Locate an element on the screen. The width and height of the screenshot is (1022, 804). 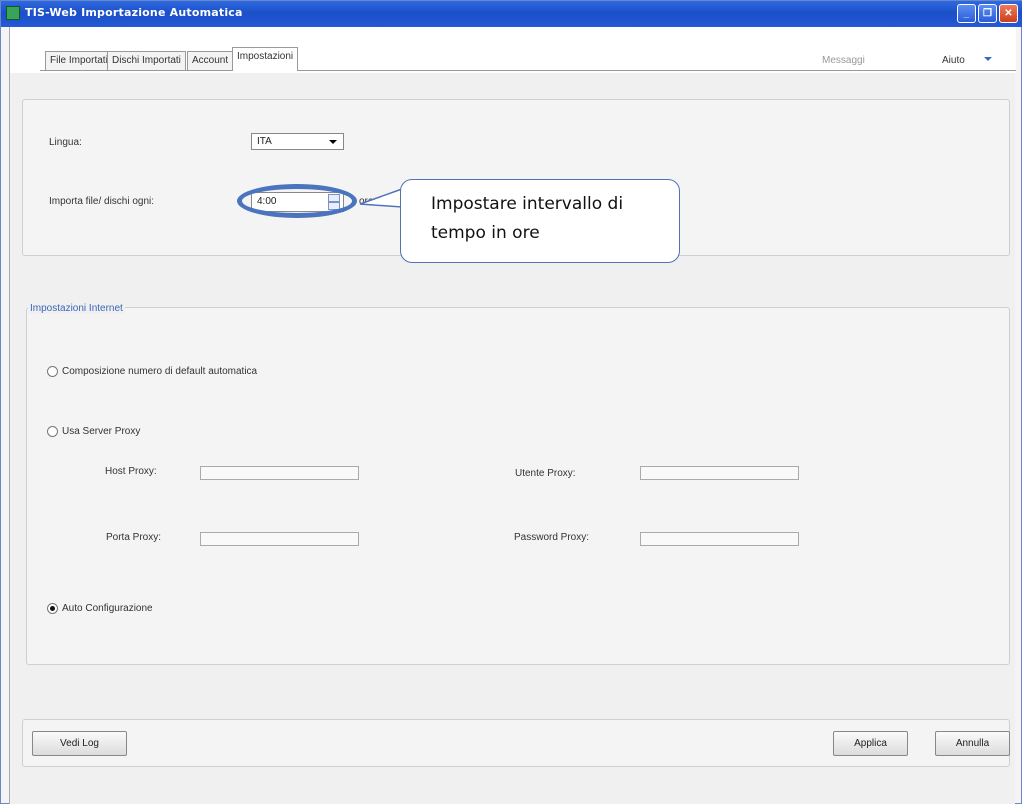
radio-proxy is located at coordinates (52, 431).